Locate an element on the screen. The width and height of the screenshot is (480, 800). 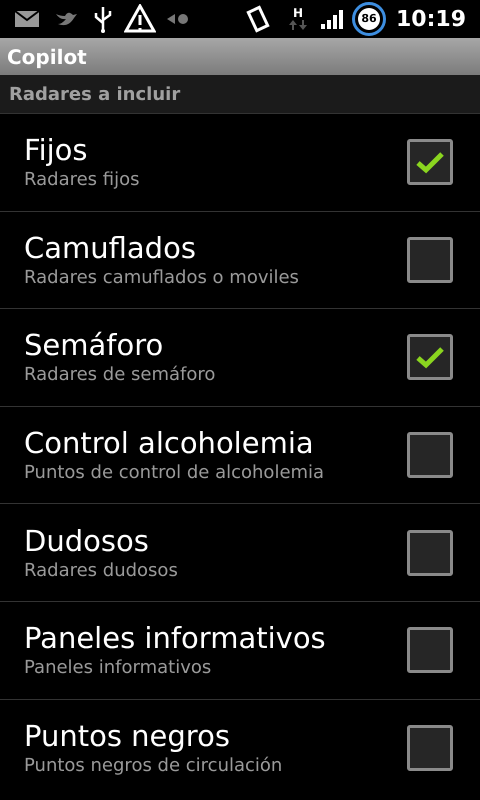
preference-row: Puntos negros Puntos negros de circulación is located at coordinates (240, 747).